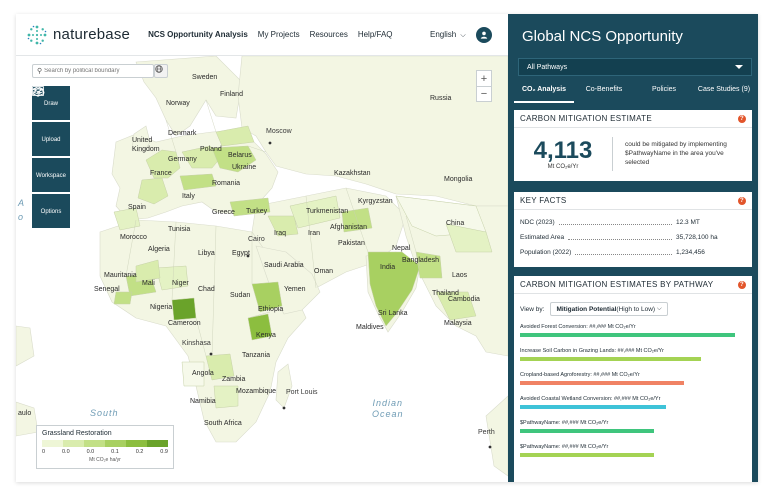 The height and width of the screenshot is (501, 776). I want to click on map-label-algeria: Algeria, so click(159, 249).